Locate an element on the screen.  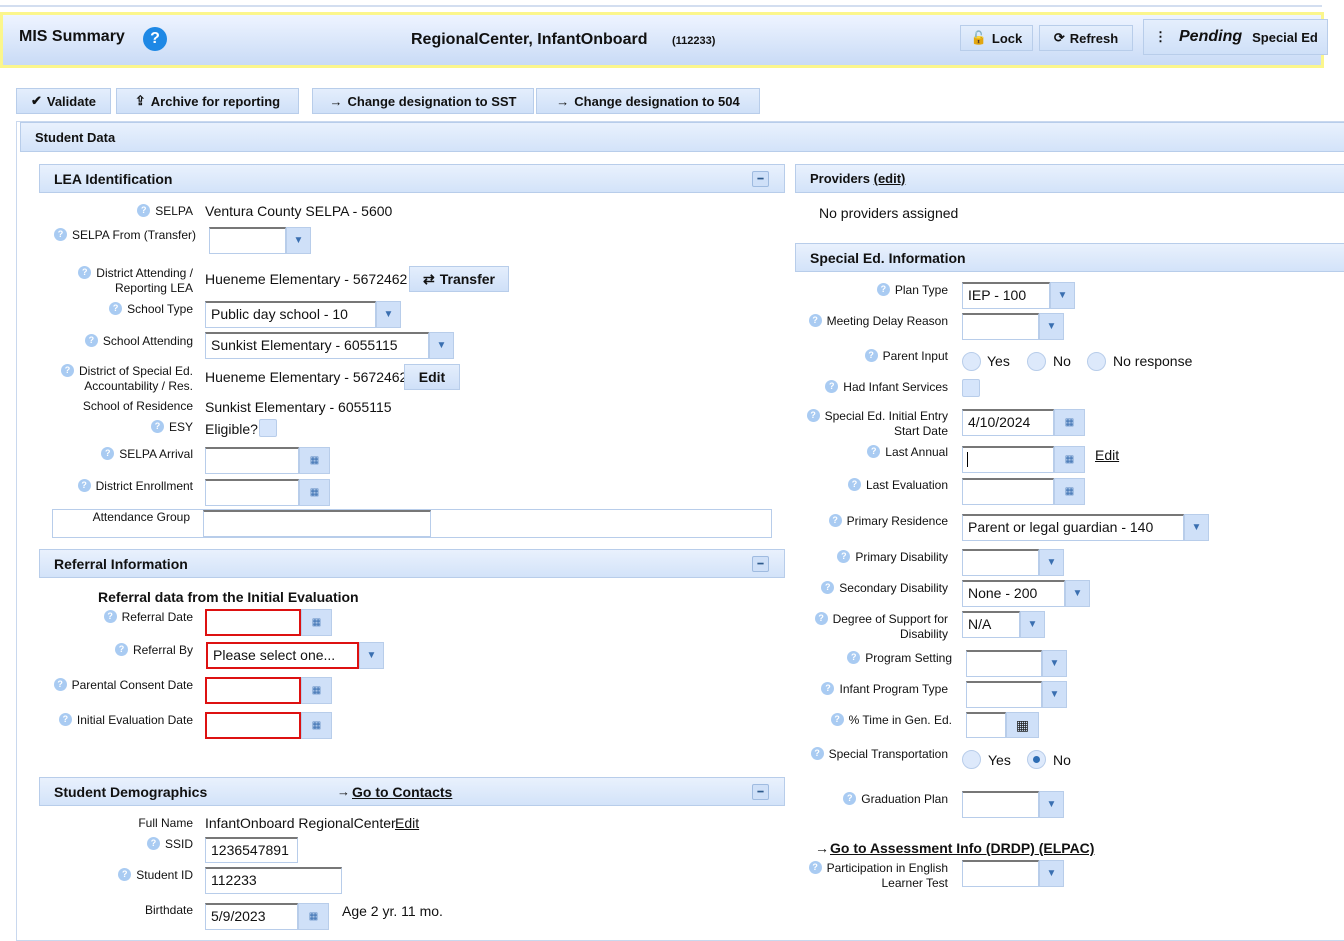
selpa-arrival-input is located at coordinates (252, 460).